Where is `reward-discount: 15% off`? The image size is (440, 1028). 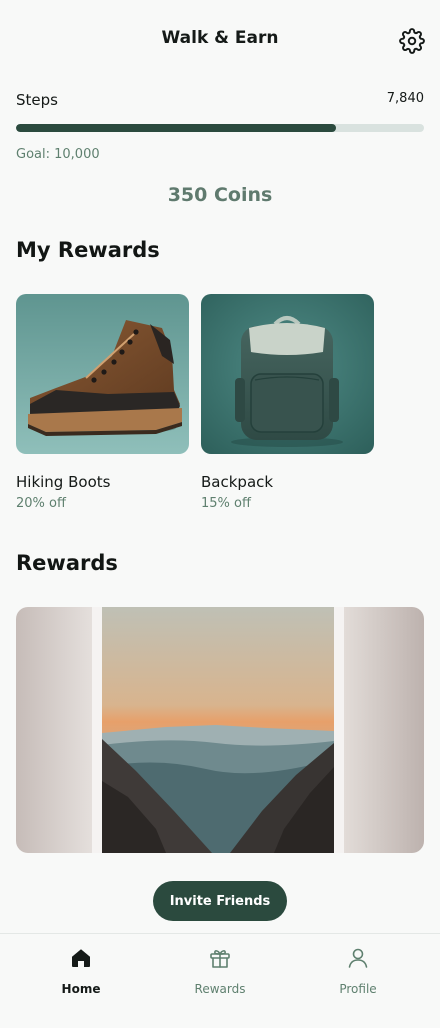
reward-discount: 15% off is located at coordinates (226, 503).